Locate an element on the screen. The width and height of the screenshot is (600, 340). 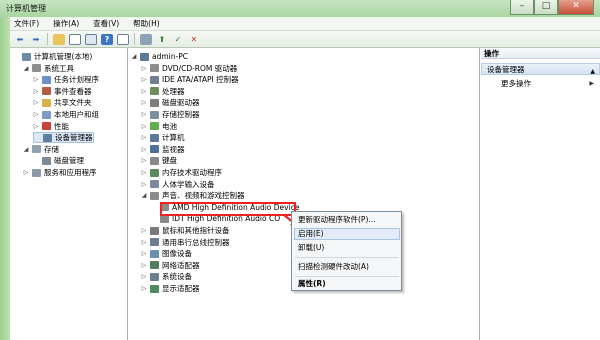
actions-section-device-manager: 设备管理器 ▲ is located at coordinates (540, 69).